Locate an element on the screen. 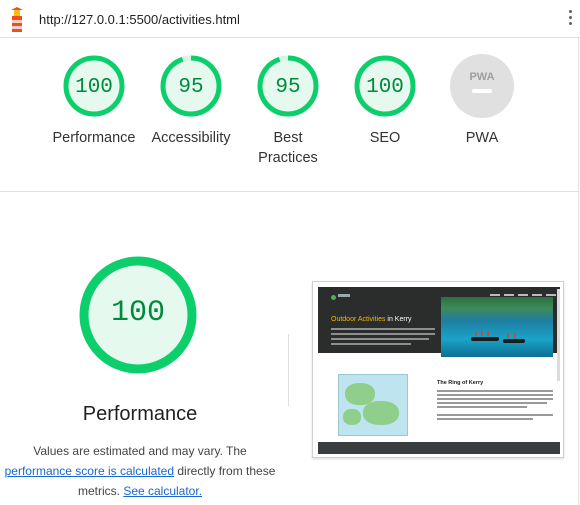 This screenshot has height=505, width=580. see-calculator-link: See calculator. is located at coordinates (162, 491).